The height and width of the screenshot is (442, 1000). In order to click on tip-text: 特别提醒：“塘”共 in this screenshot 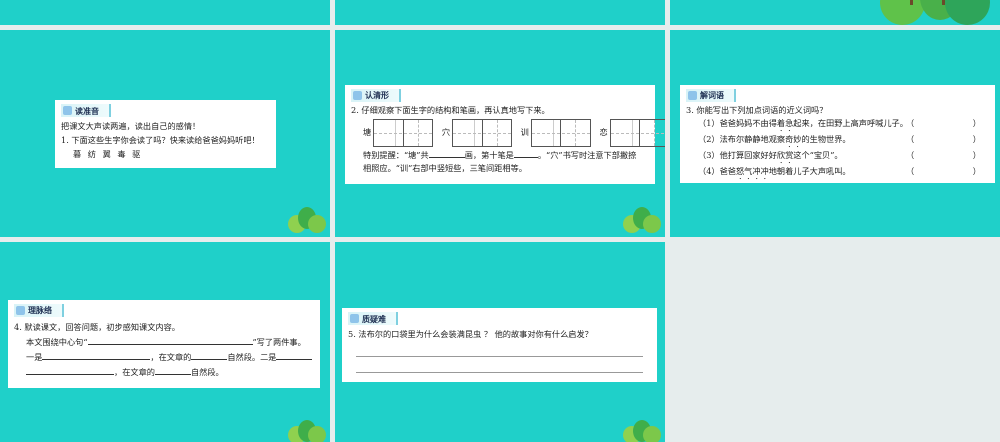, I will do `click(396, 155)`.